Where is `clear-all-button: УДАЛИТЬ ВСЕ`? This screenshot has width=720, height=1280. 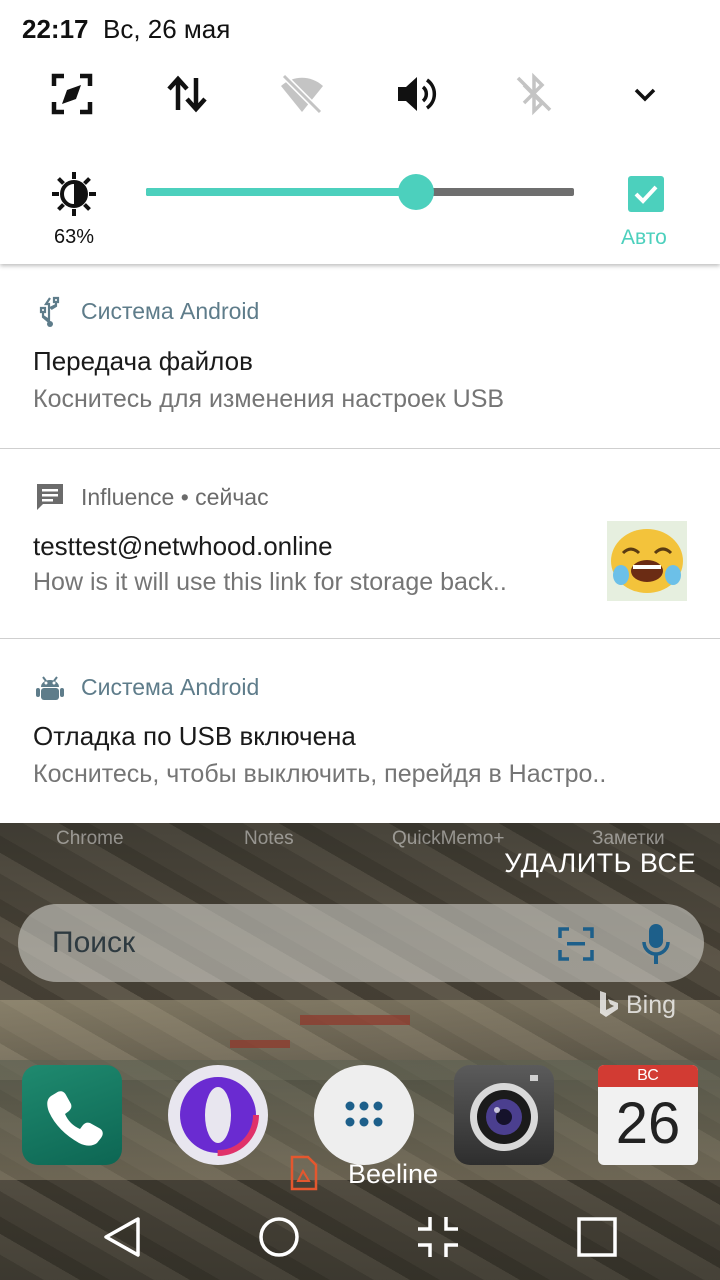
clear-all-button: УДАЛИТЬ ВСЕ is located at coordinates (600, 863).